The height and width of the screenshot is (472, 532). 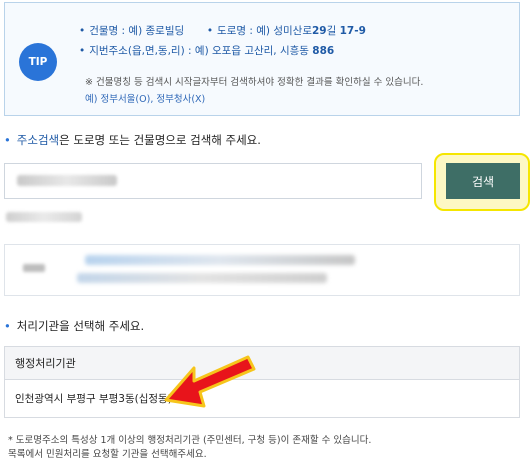 I want to click on agency-section-title: • 처리기관을 선택해 주세요., so click(x=74, y=326).